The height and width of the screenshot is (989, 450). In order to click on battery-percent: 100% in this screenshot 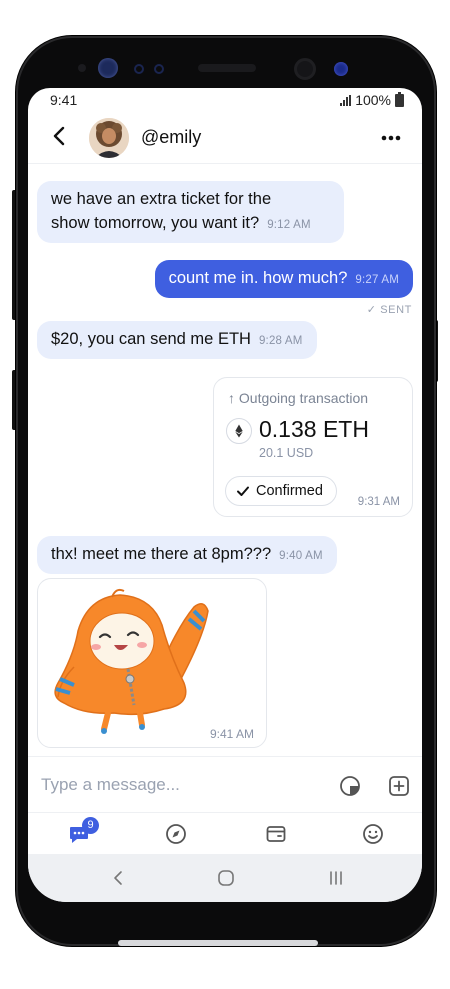, I will do `click(373, 100)`.